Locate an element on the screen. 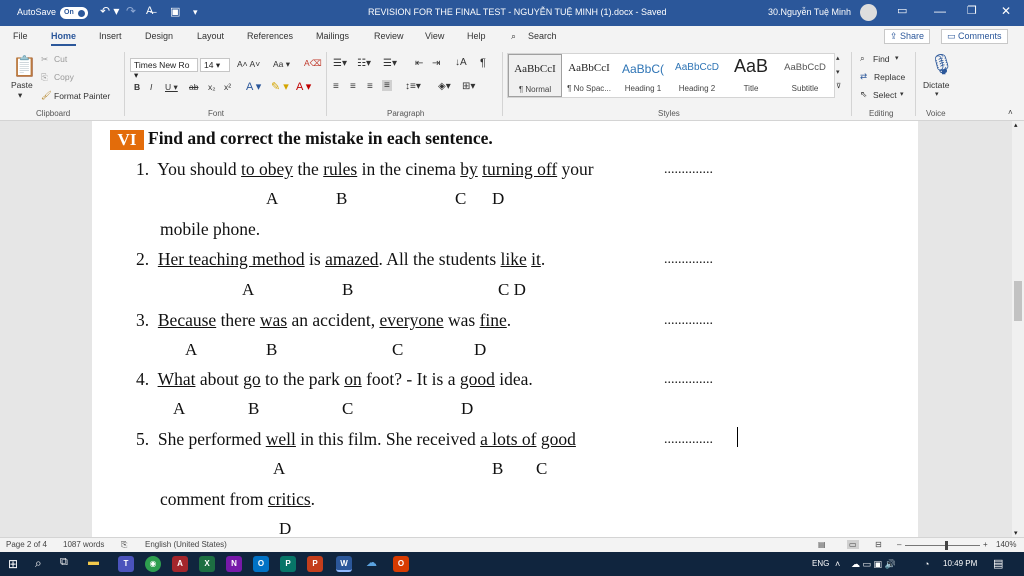 This screenshot has height=576, width=1024. web-layout-icon: ⊟ is located at coordinates (878, 544).